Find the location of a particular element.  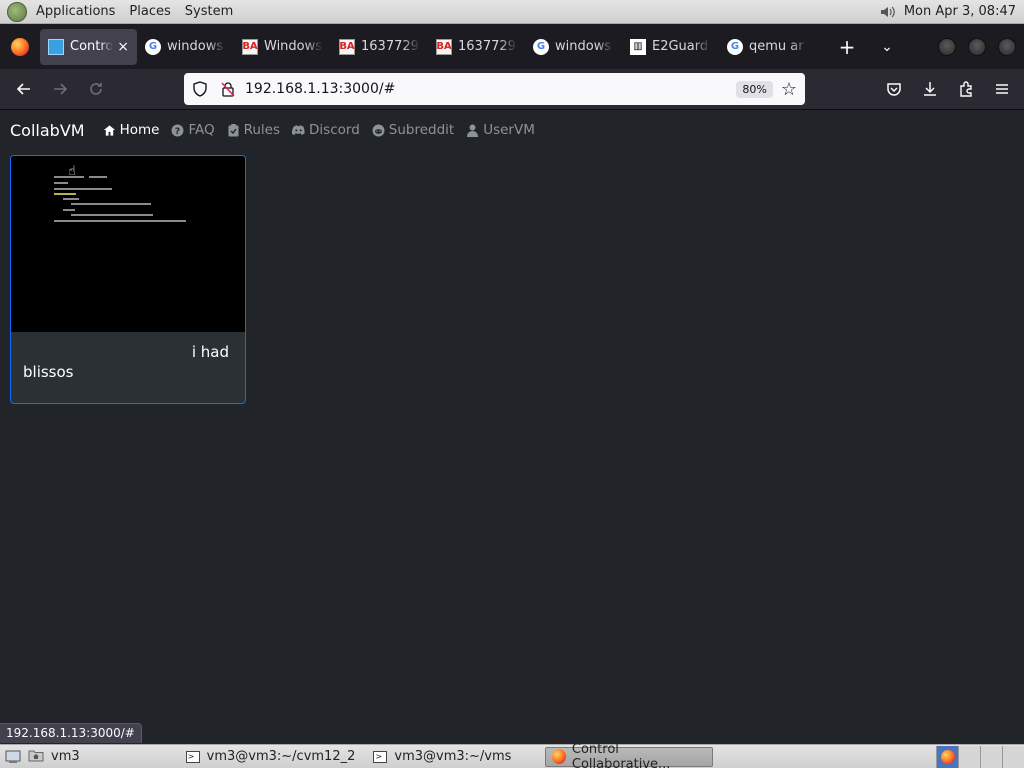

taskbar-vm3-folder: vm3 is located at coordinates (54, 757).